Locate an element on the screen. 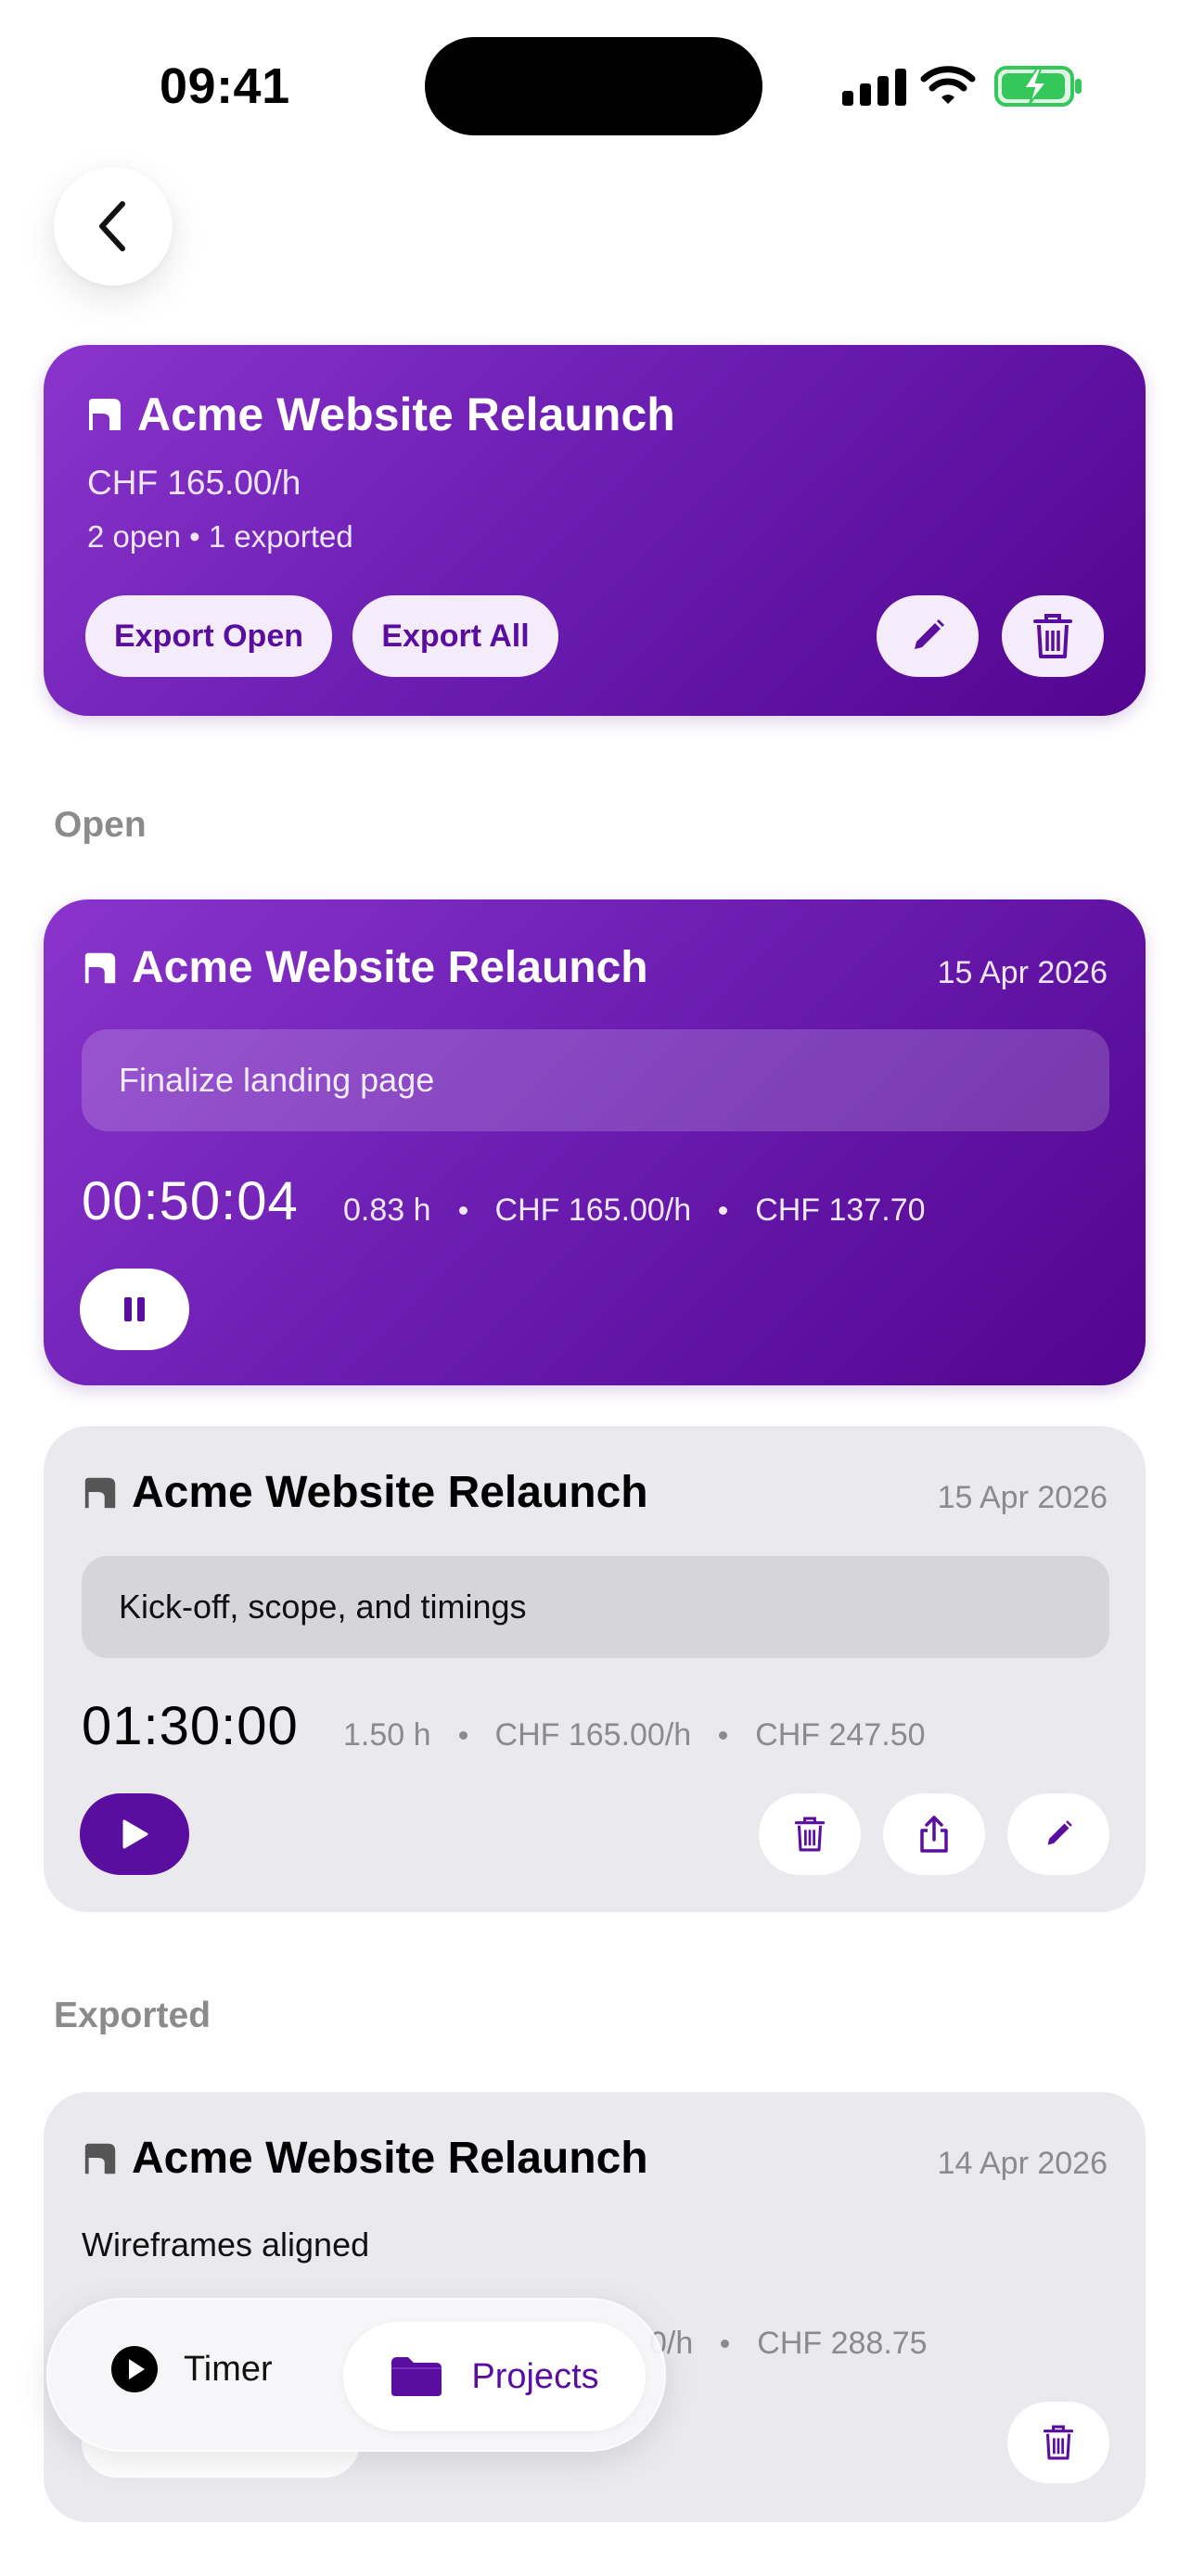  edit-project-button is located at coordinates (928, 636).